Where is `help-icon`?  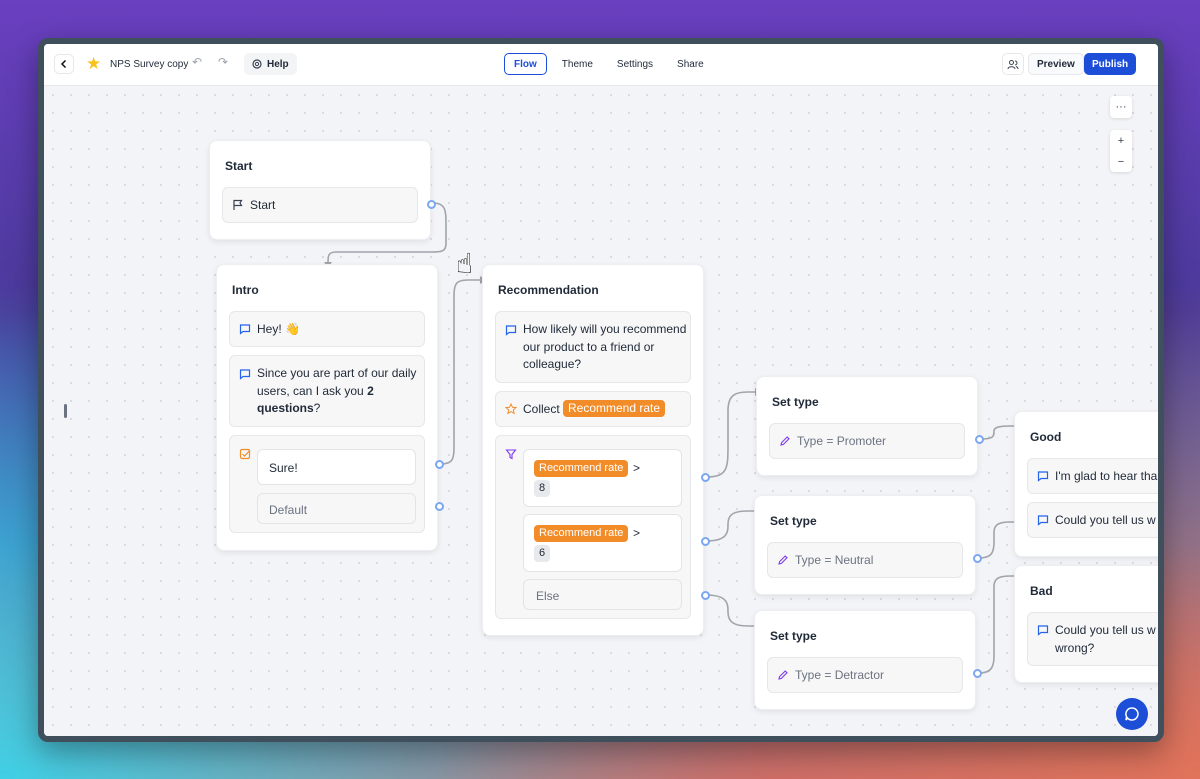 help-icon is located at coordinates (257, 64).